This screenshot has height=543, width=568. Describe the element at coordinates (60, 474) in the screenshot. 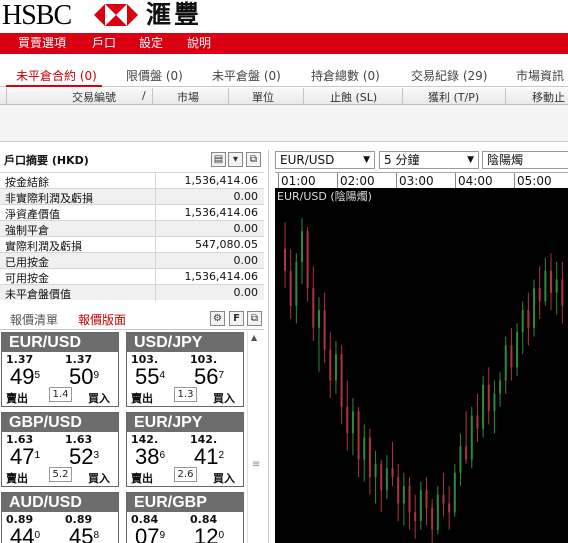

I see `spread-badge: 5.2` at that location.